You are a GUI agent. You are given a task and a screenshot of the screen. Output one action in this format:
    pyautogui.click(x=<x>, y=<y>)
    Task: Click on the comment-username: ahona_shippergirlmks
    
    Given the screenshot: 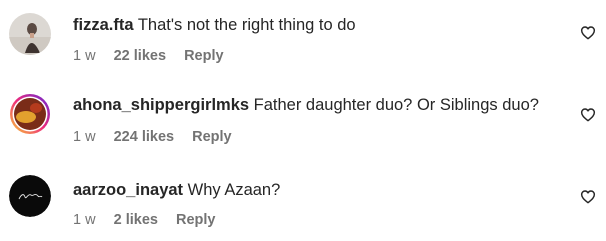 What is the action you would take?
    pyautogui.click(x=161, y=105)
    